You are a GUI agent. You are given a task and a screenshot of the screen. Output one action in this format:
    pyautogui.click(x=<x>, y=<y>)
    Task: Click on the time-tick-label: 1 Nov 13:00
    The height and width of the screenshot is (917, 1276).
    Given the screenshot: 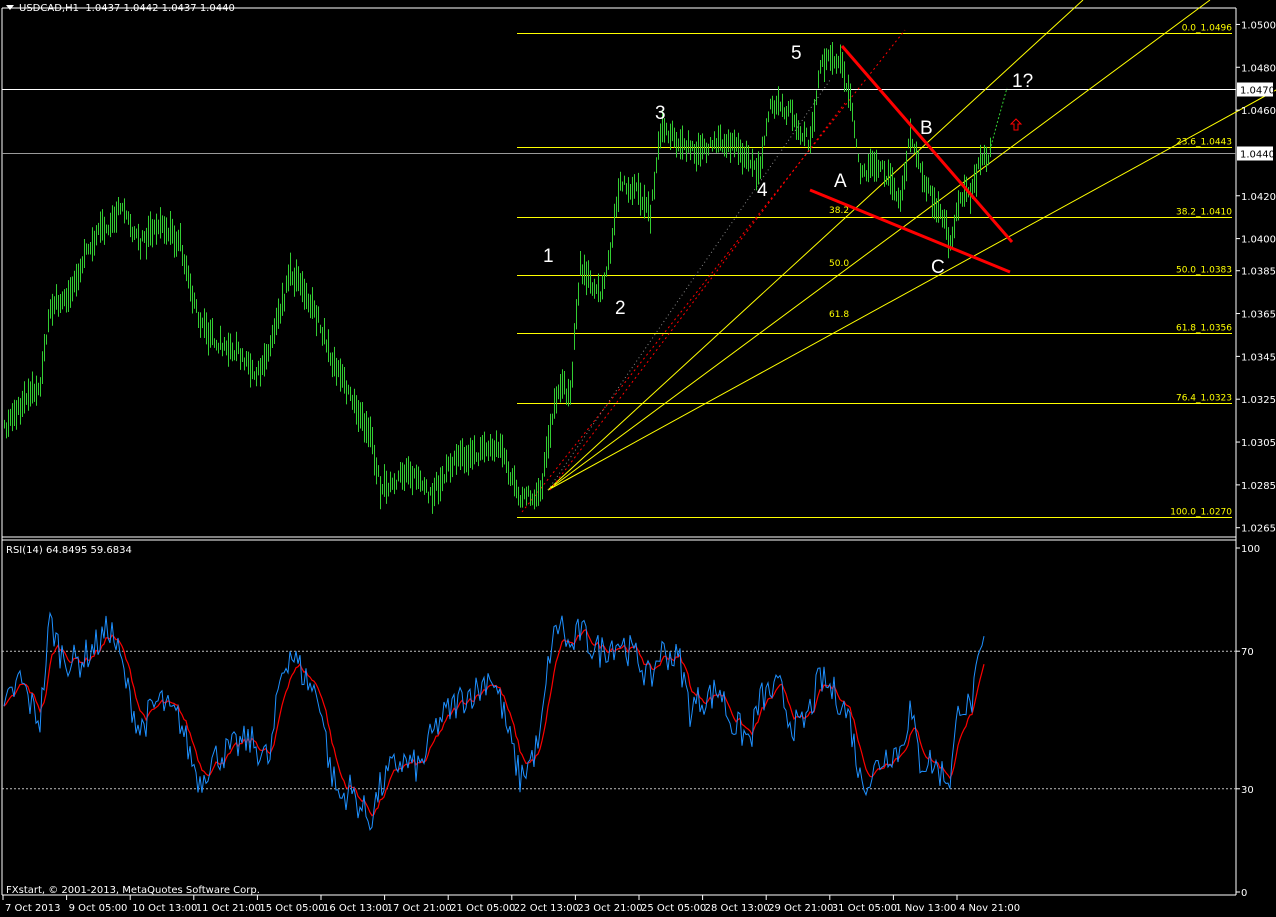 What is the action you would take?
    pyautogui.click(x=925, y=908)
    